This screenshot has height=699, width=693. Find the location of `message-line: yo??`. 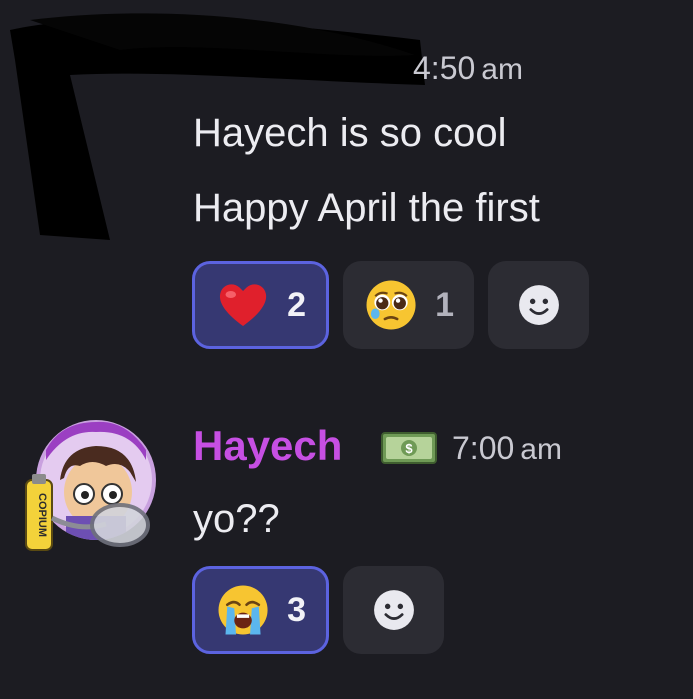

message-line: yo?? is located at coordinates (236, 519).